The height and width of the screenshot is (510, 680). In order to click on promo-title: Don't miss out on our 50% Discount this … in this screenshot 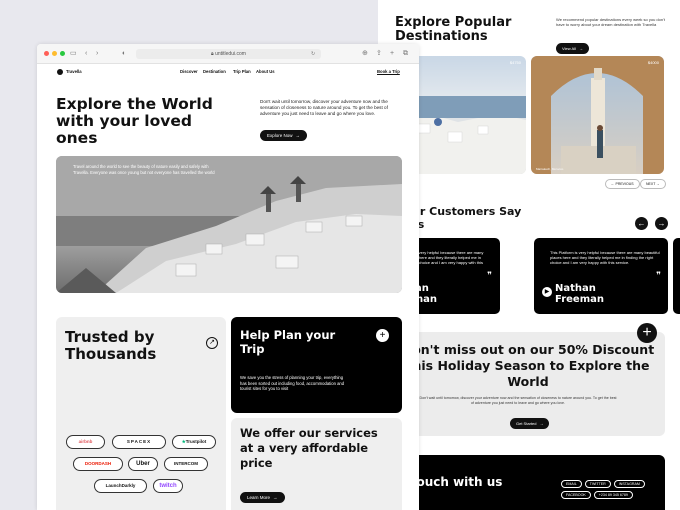, I will do `click(528, 365)`.